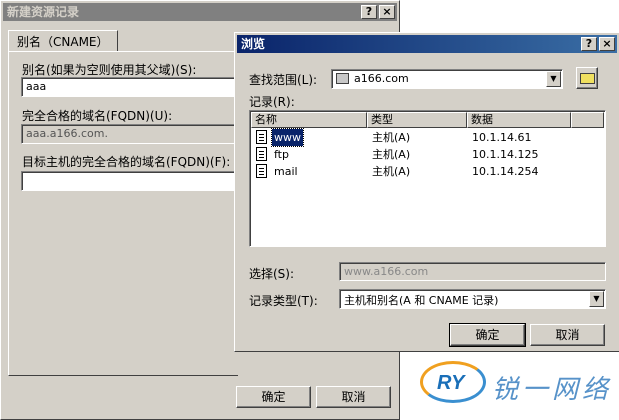 Image resolution: width=619 pixels, height=420 pixels. Describe the element at coordinates (505, 154) in the screenshot. I see `record-data: 10.1.14.125` at that location.